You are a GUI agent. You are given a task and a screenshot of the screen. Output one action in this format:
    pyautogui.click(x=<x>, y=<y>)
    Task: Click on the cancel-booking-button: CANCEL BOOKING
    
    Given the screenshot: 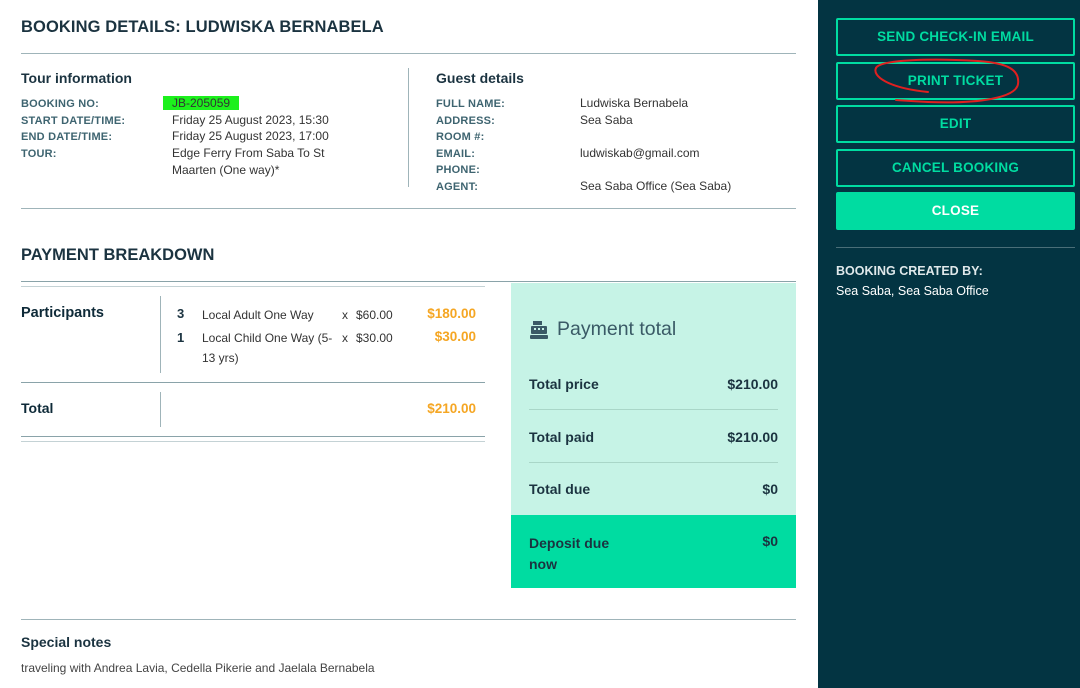 What is the action you would take?
    pyautogui.click(x=955, y=168)
    